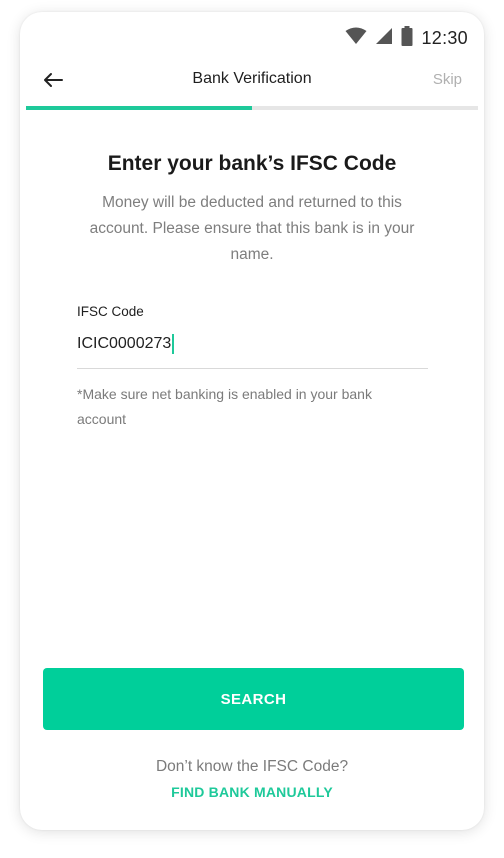 This screenshot has height=858, width=504. What do you see at coordinates (252, 766) in the screenshot?
I see `dont-know-text: Don’t know the IFSC Code?` at bounding box center [252, 766].